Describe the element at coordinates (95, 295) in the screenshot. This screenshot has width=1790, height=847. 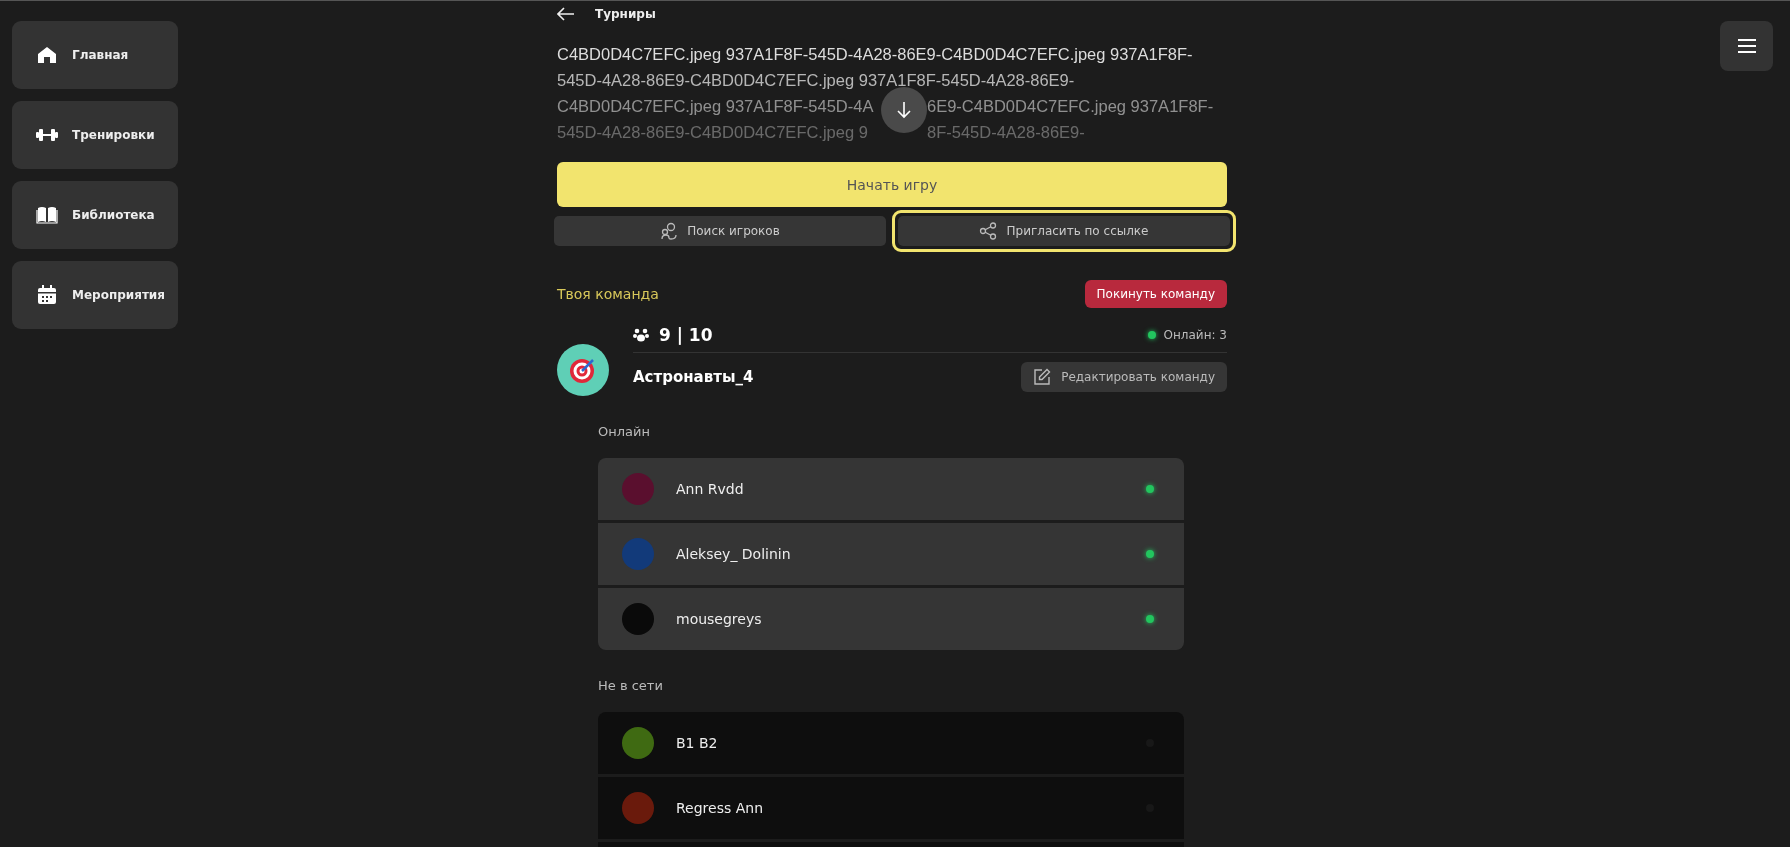
I see `nav-item: Мероприятия` at that location.